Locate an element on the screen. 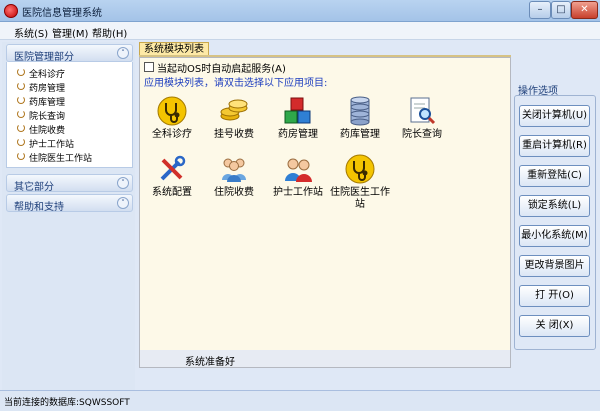  autostart-checkbox is located at coordinates (149, 67).